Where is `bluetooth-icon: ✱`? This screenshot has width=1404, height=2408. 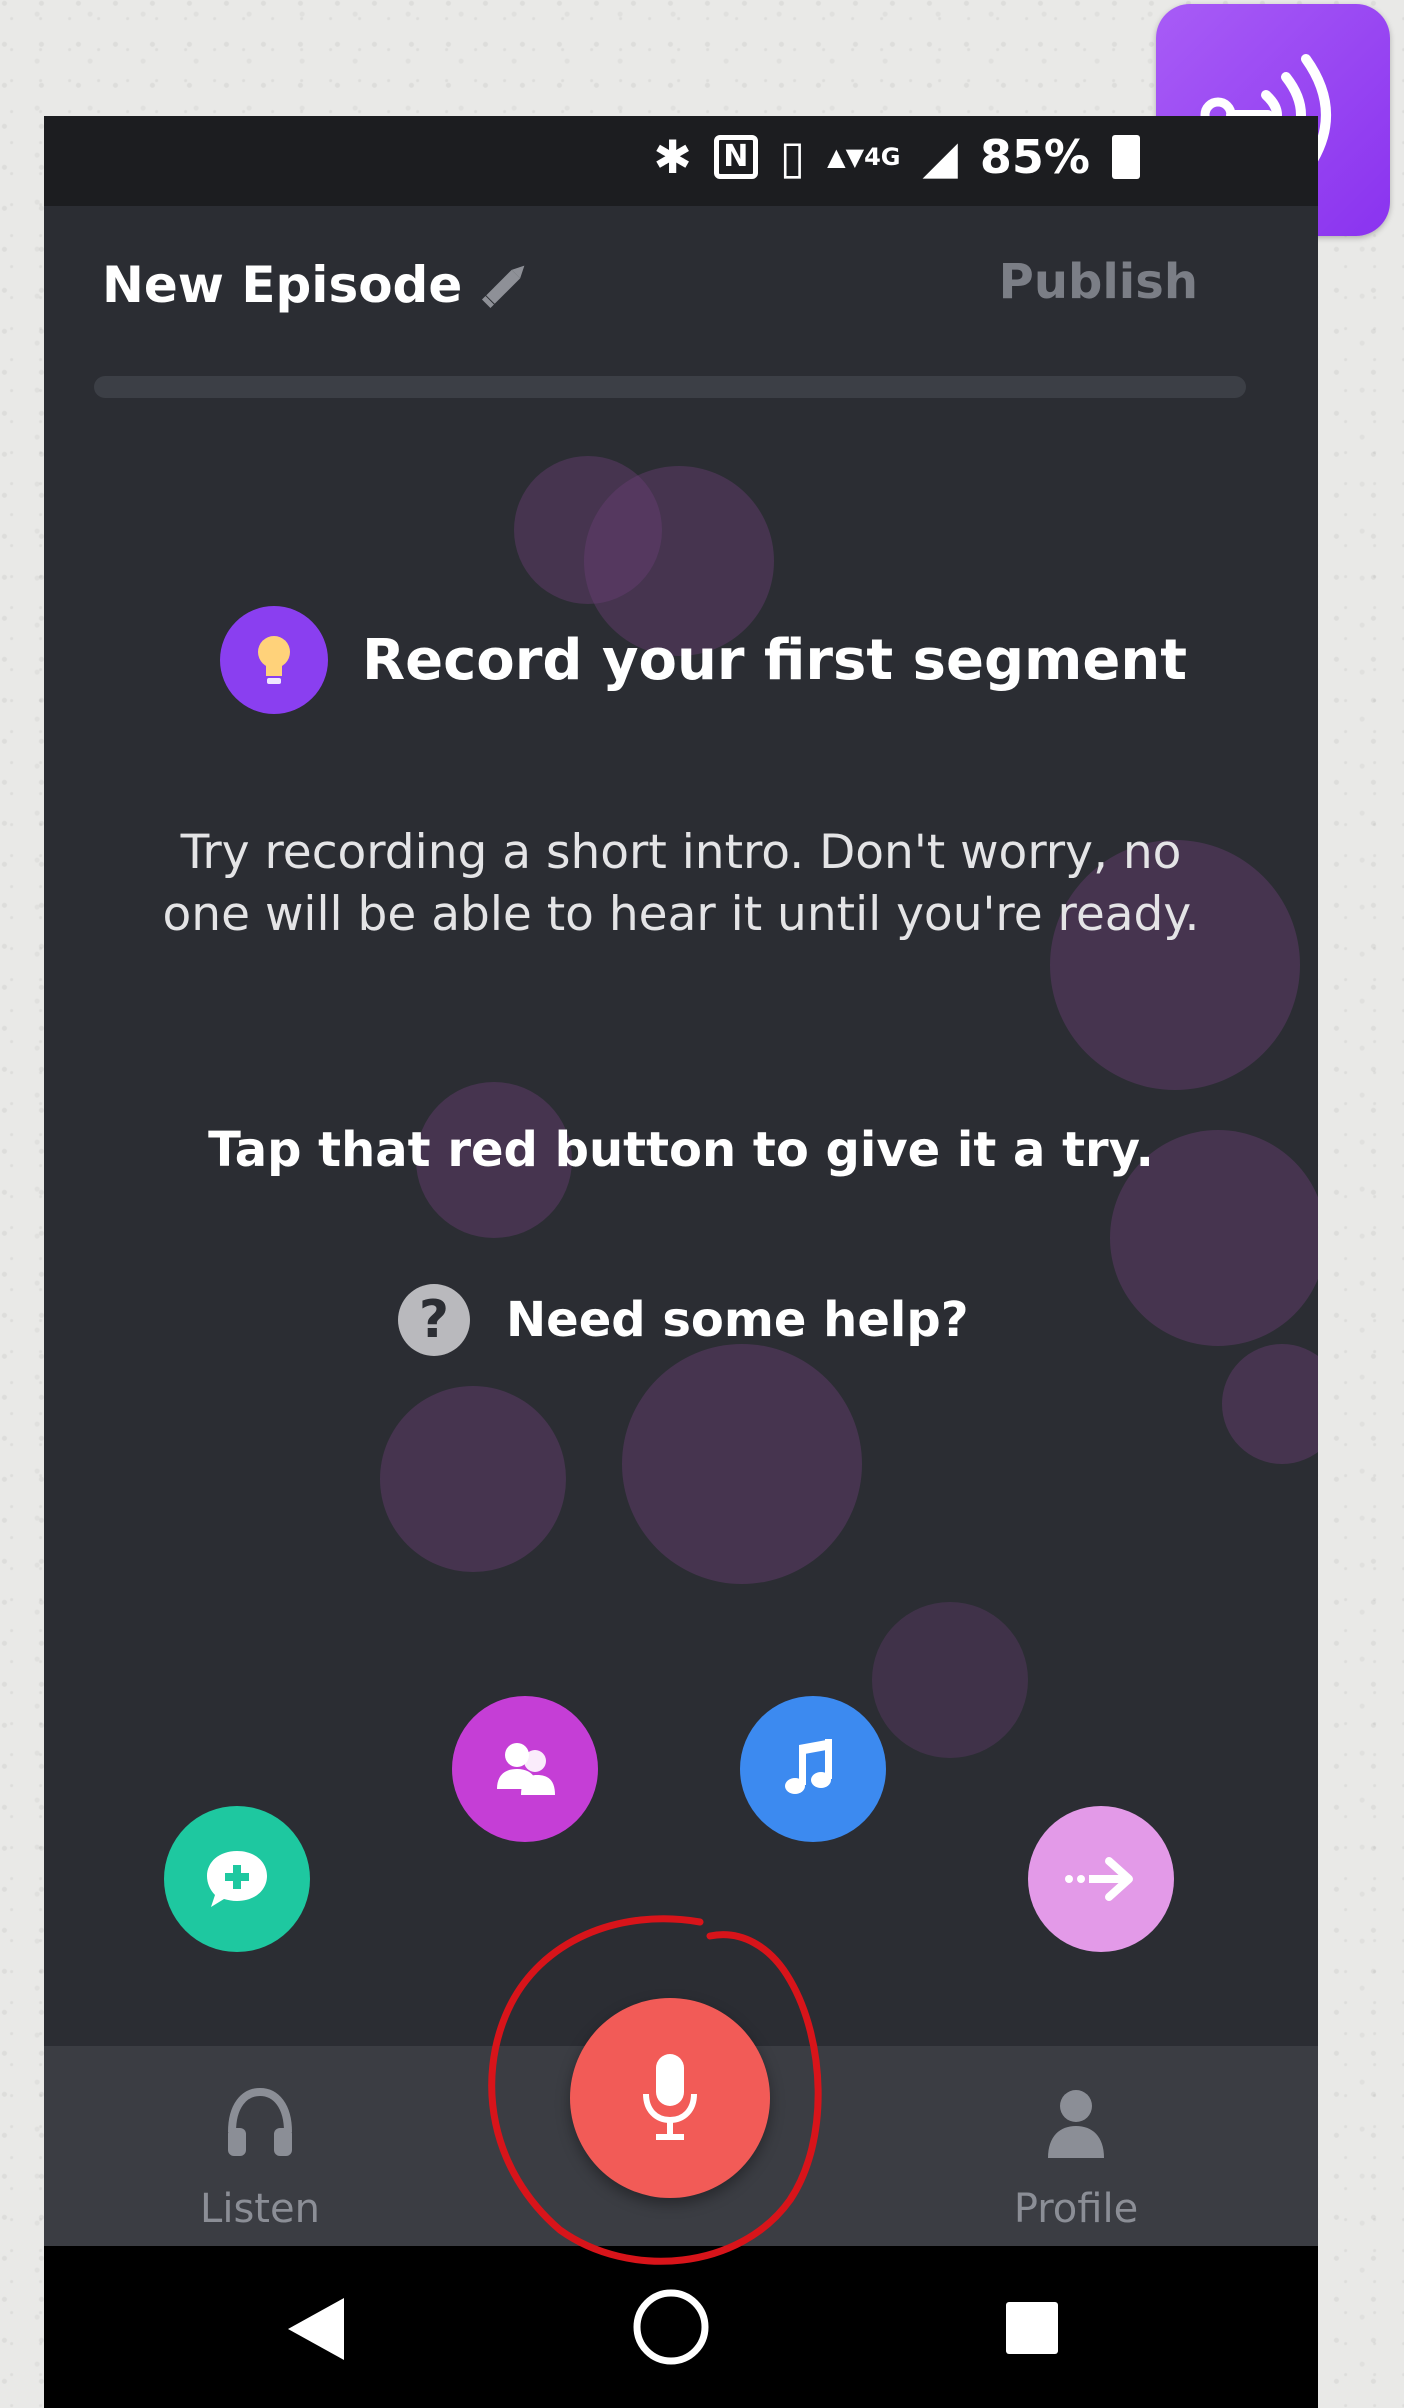
bluetooth-icon: ✱ is located at coordinates (672, 157).